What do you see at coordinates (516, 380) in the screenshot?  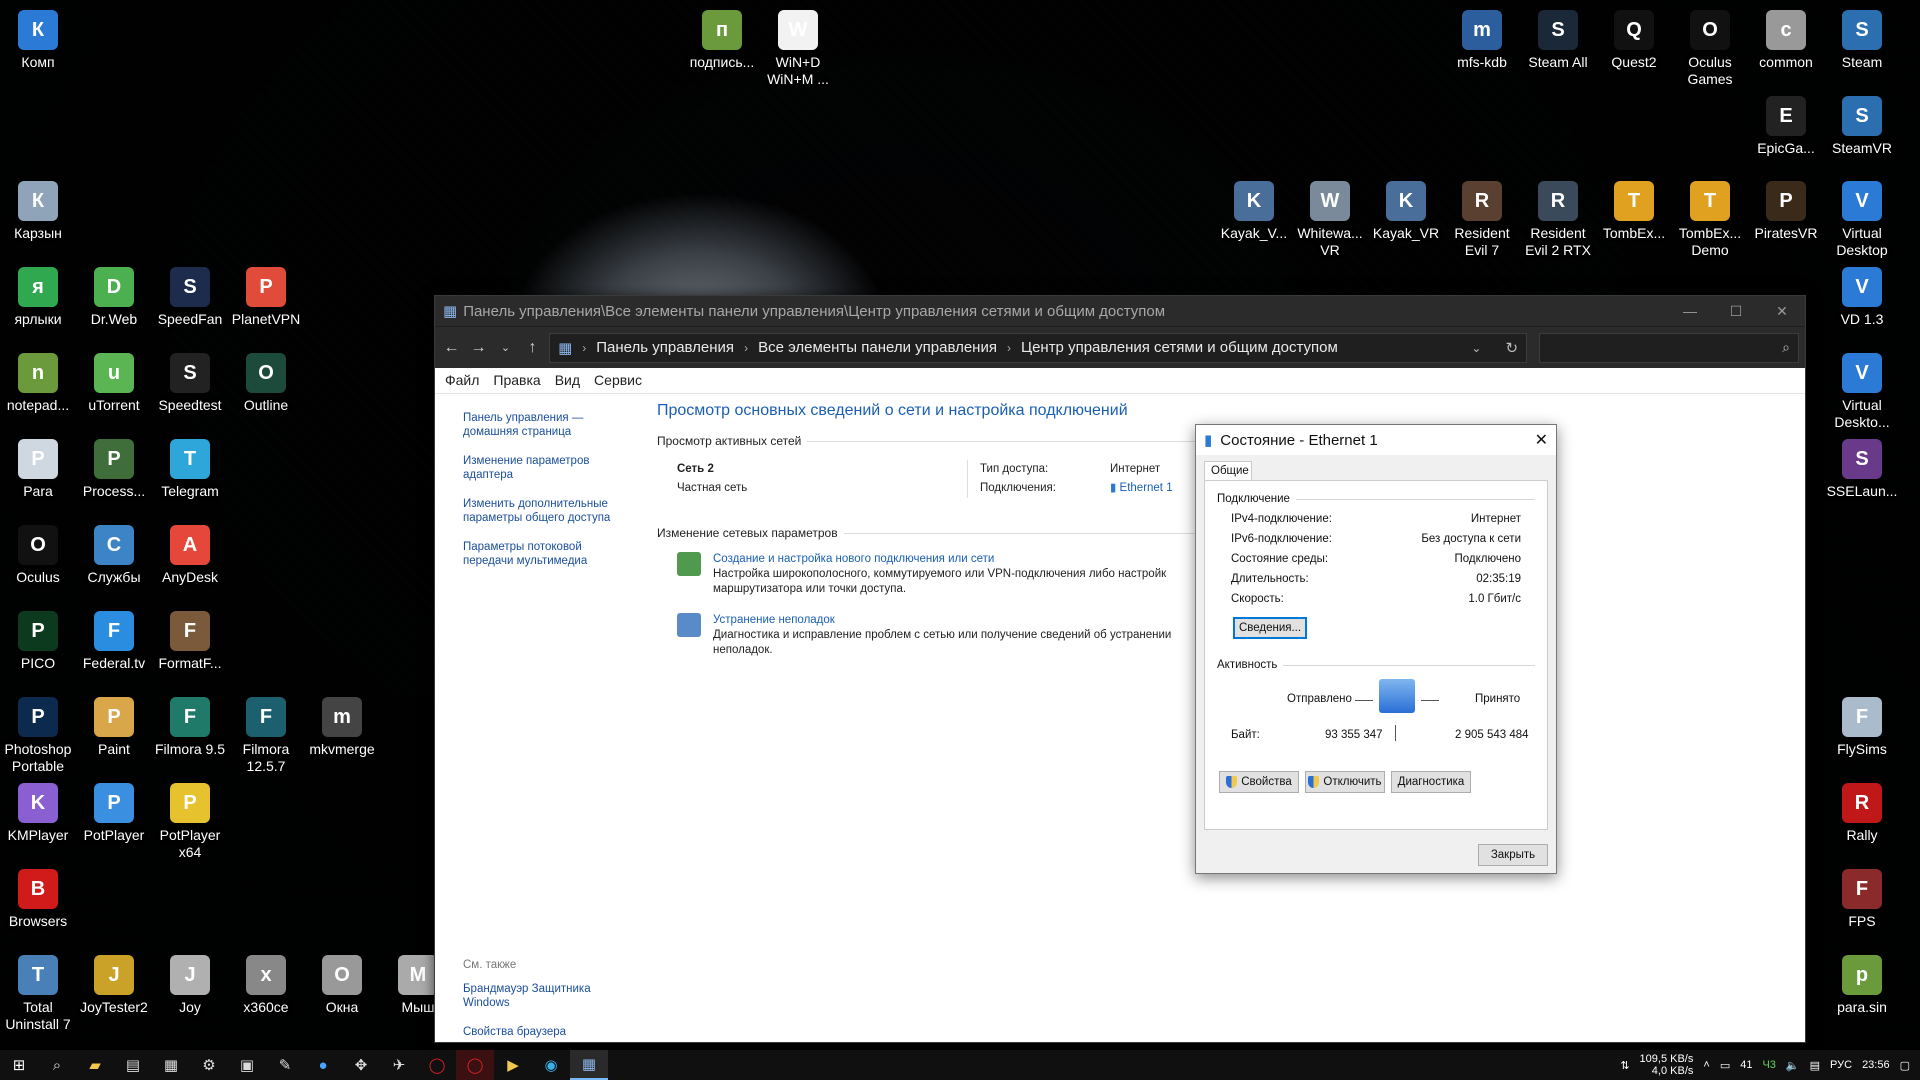 I see `menu-edit: Правка` at bounding box center [516, 380].